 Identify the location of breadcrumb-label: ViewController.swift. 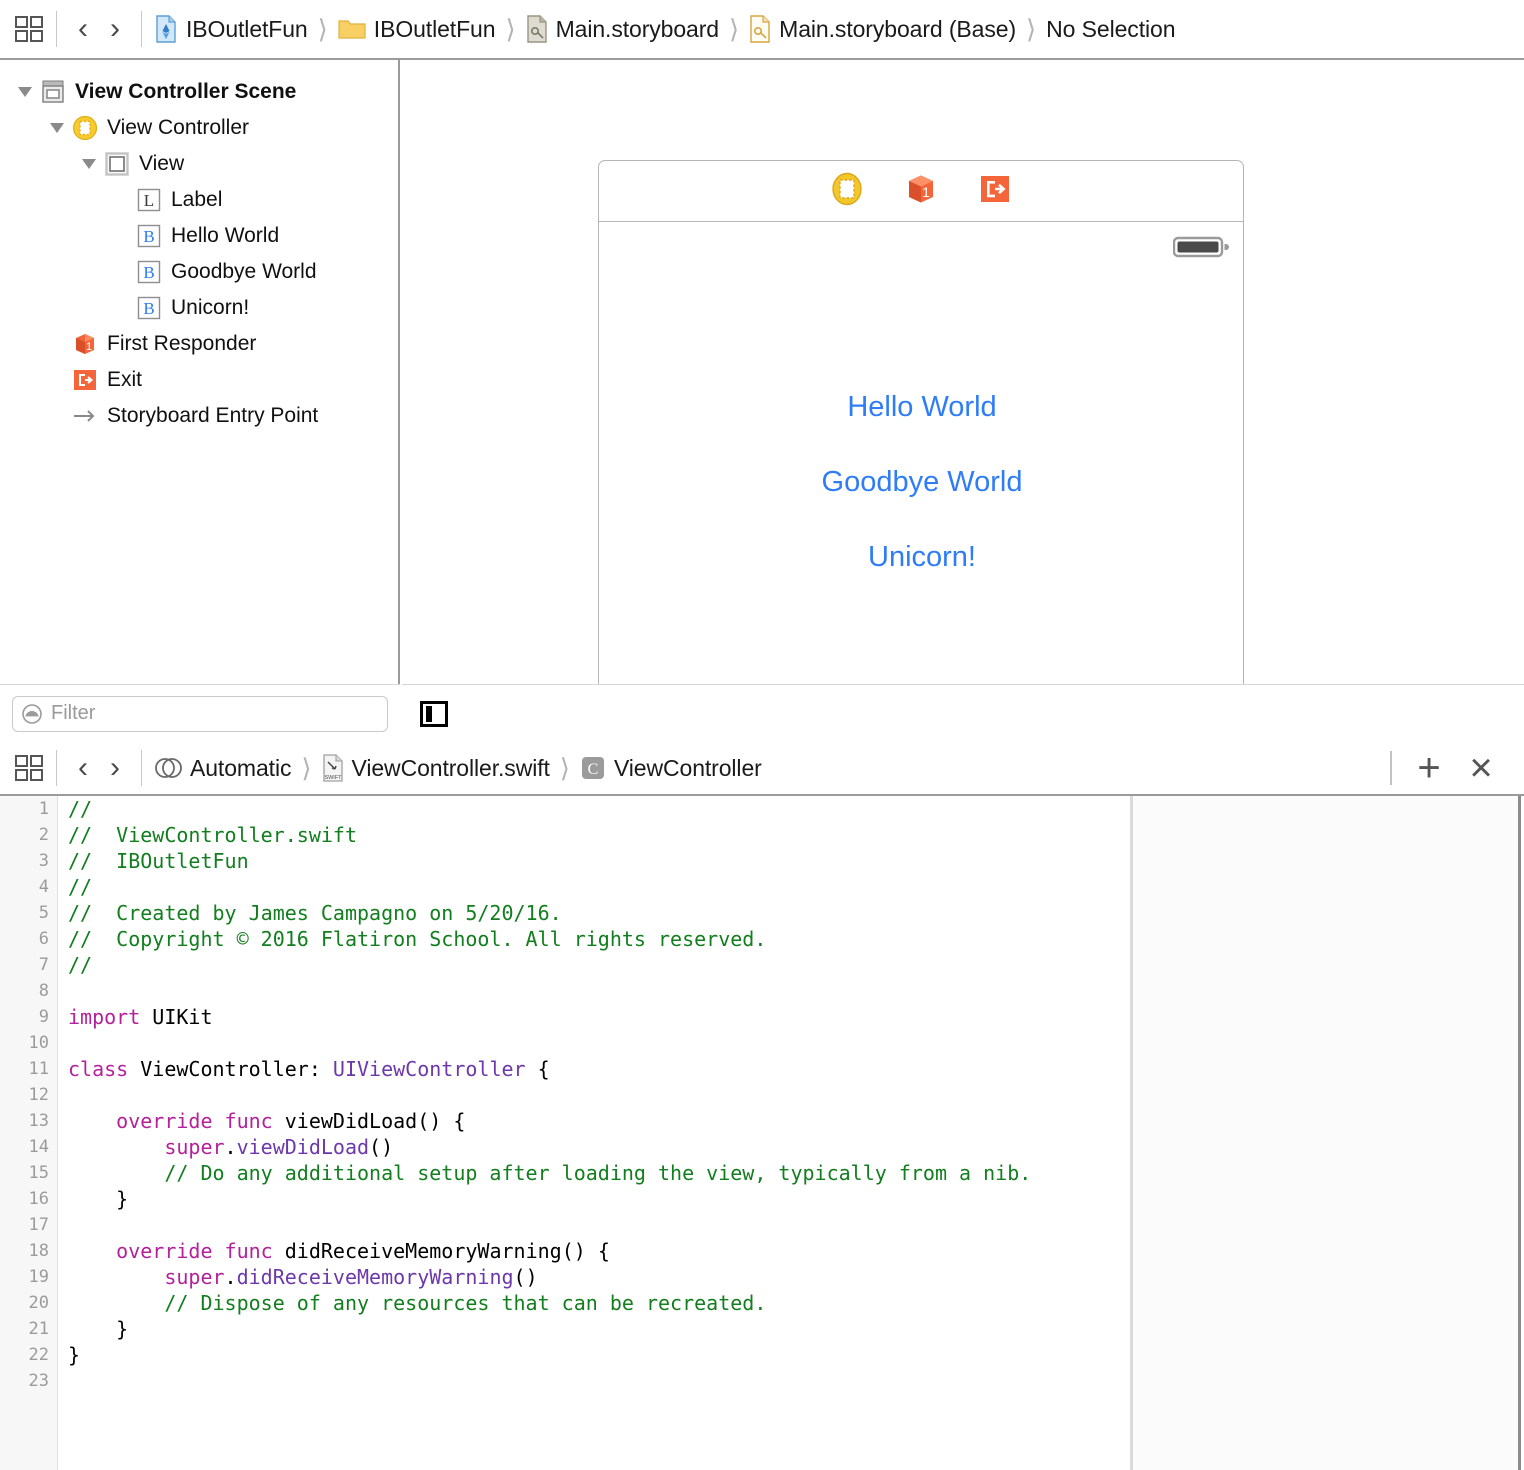
(450, 767).